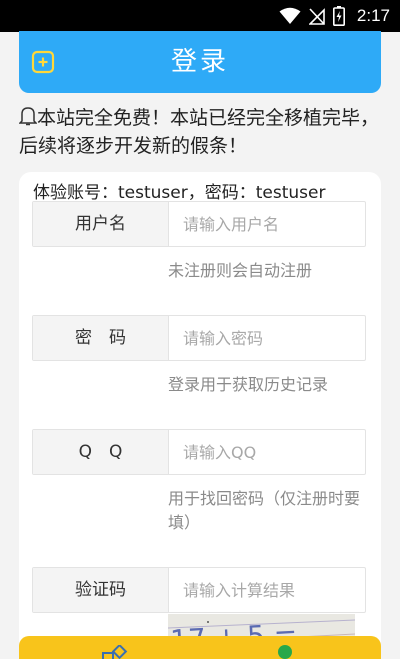 Image resolution: width=400 pixels, height=659 pixels. I want to click on status-icons: 2:17, so click(334, 16).